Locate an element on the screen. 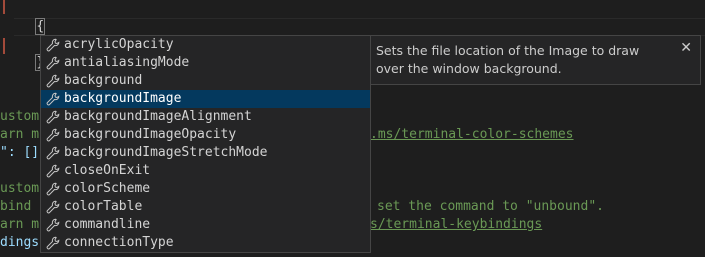 The image size is (705, 257). suggestion-item: backgroundImageOpacity is located at coordinates (205, 135).